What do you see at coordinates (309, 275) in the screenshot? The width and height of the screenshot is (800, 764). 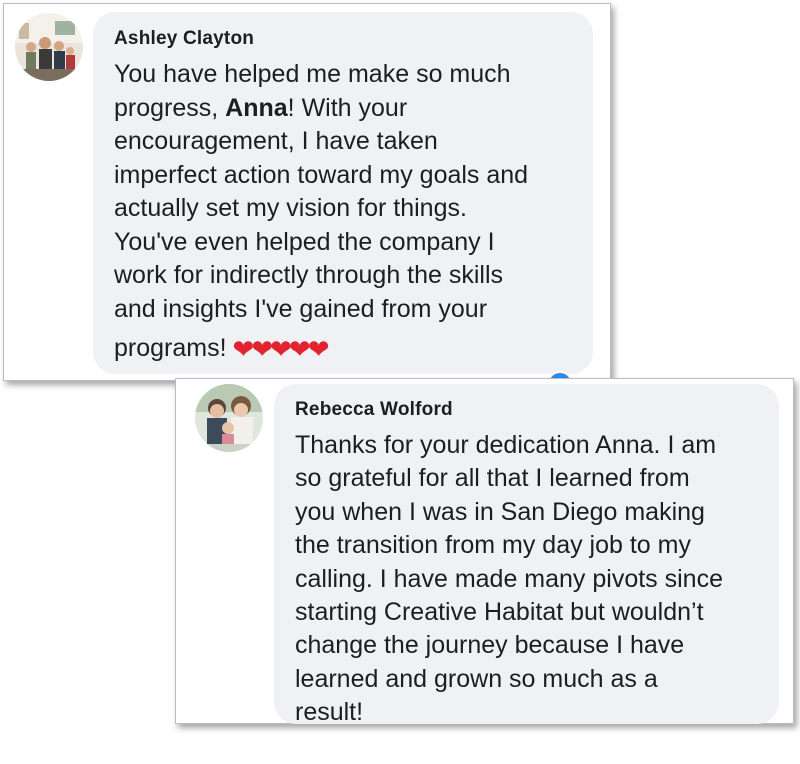 I see `comment-line: work for indirectly through the skills` at bounding box center [309, 275].